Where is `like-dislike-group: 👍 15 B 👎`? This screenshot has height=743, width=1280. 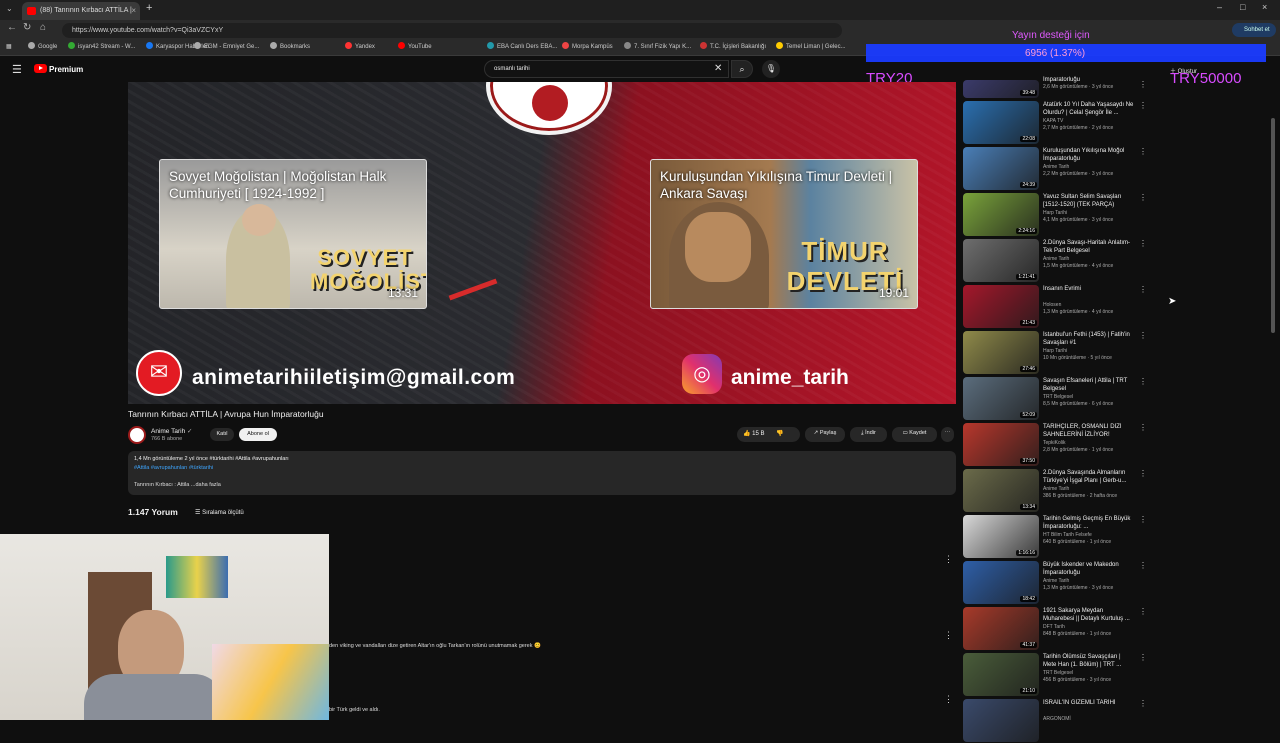 like-dislike-group: 👍 15 B 👎 is located at coordinates (768, 434).